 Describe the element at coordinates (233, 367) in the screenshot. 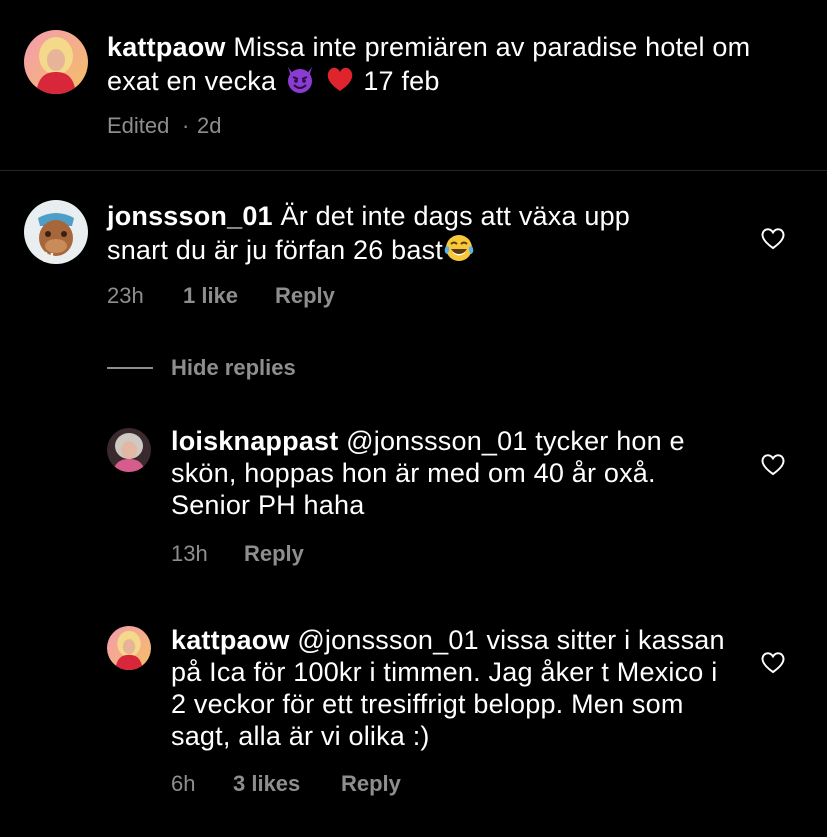

I see `hide-replies-label: Hide replies` at that location.